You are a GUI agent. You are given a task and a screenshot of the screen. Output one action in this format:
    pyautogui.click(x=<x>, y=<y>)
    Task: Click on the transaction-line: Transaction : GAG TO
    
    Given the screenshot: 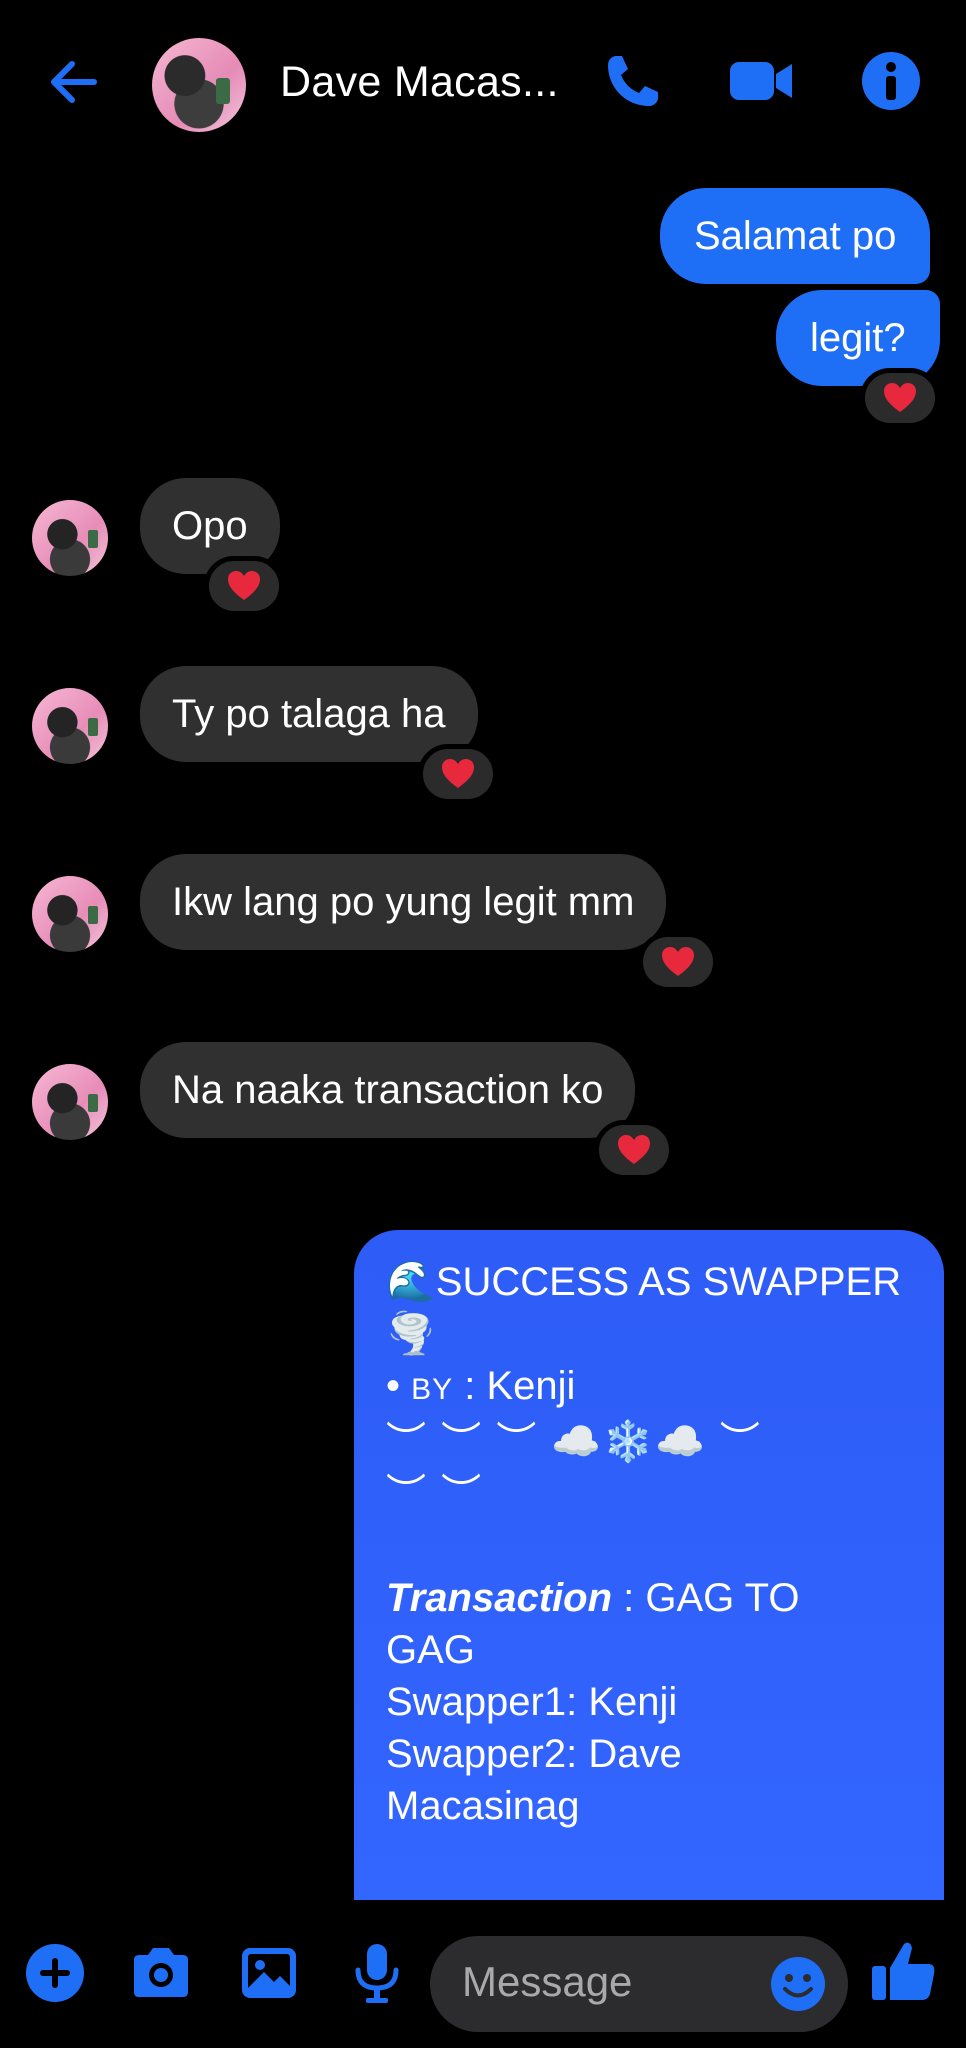 What is the action you would take?
    pyautogui.click(x=649, y=1598)
    